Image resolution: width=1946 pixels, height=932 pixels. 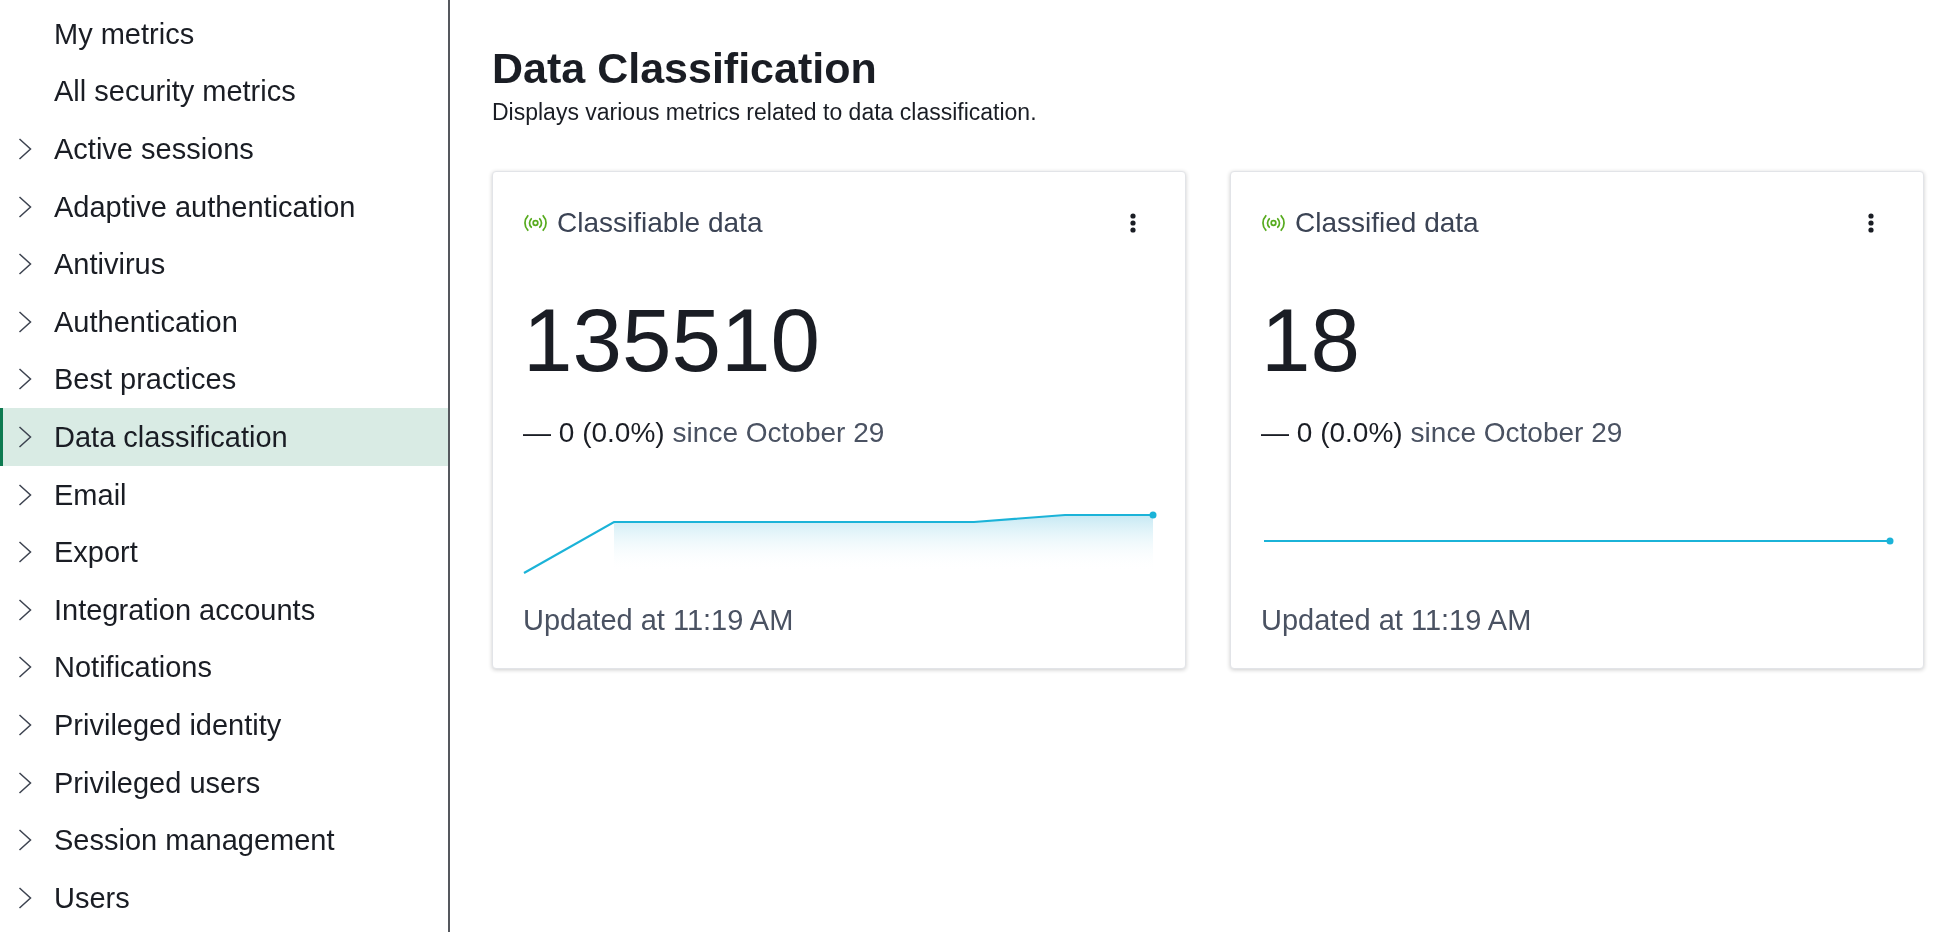 What do you see at coordinates (224, 840) in the screenshot?
I see `sidebar-item: Session management` at bounding box center [224, 840].